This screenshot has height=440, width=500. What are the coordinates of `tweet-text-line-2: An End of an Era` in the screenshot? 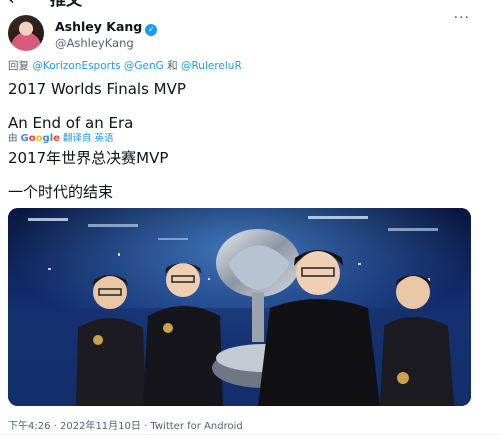 It's located at (71, 123).